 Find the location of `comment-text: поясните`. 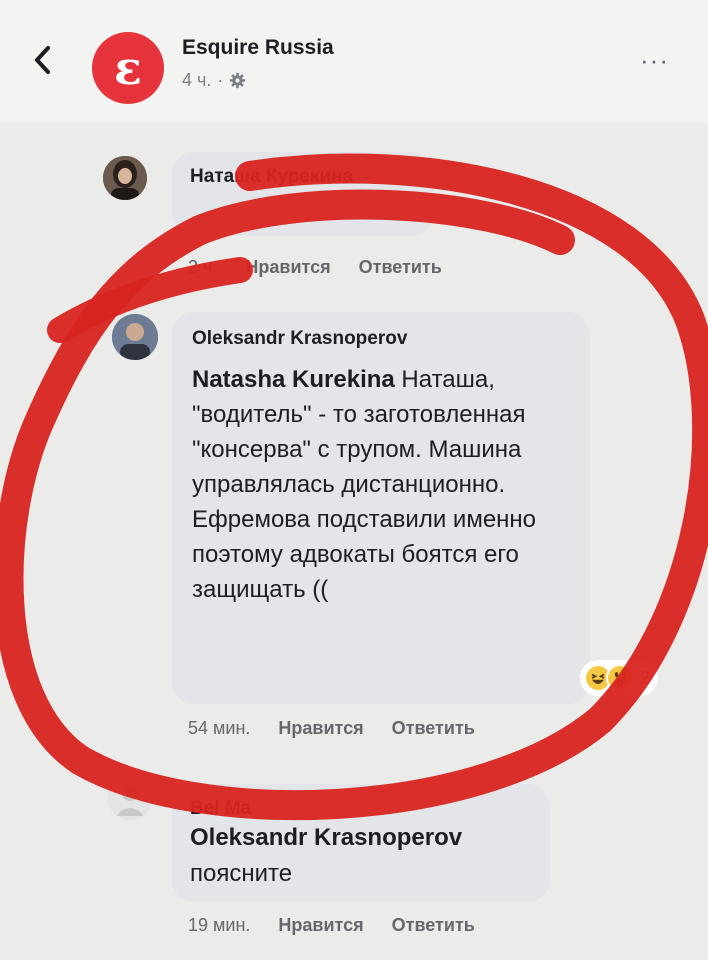

comment-text: поясните is located at coordinates (241, 873).